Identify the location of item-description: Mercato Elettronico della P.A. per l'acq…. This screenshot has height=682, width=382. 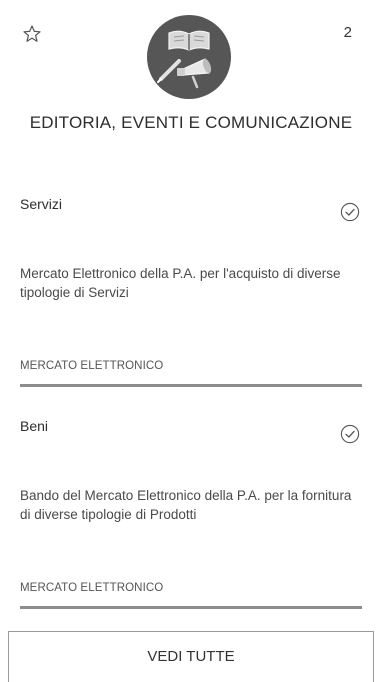
(180, 283).